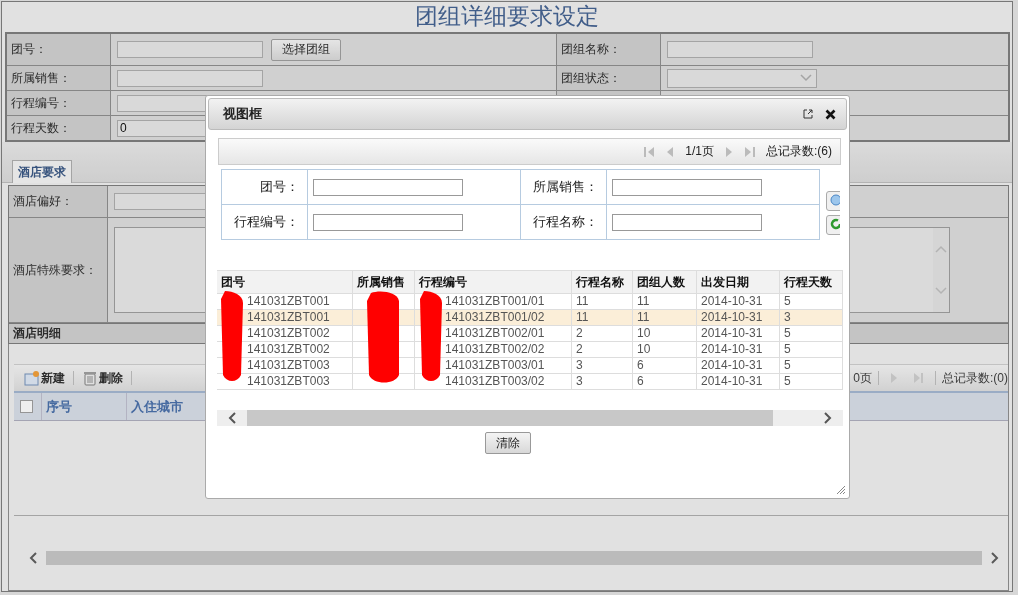  Describe the element at coordinates (602, 282) in the screenshot. I see `column-header: 行程名称` at that location.